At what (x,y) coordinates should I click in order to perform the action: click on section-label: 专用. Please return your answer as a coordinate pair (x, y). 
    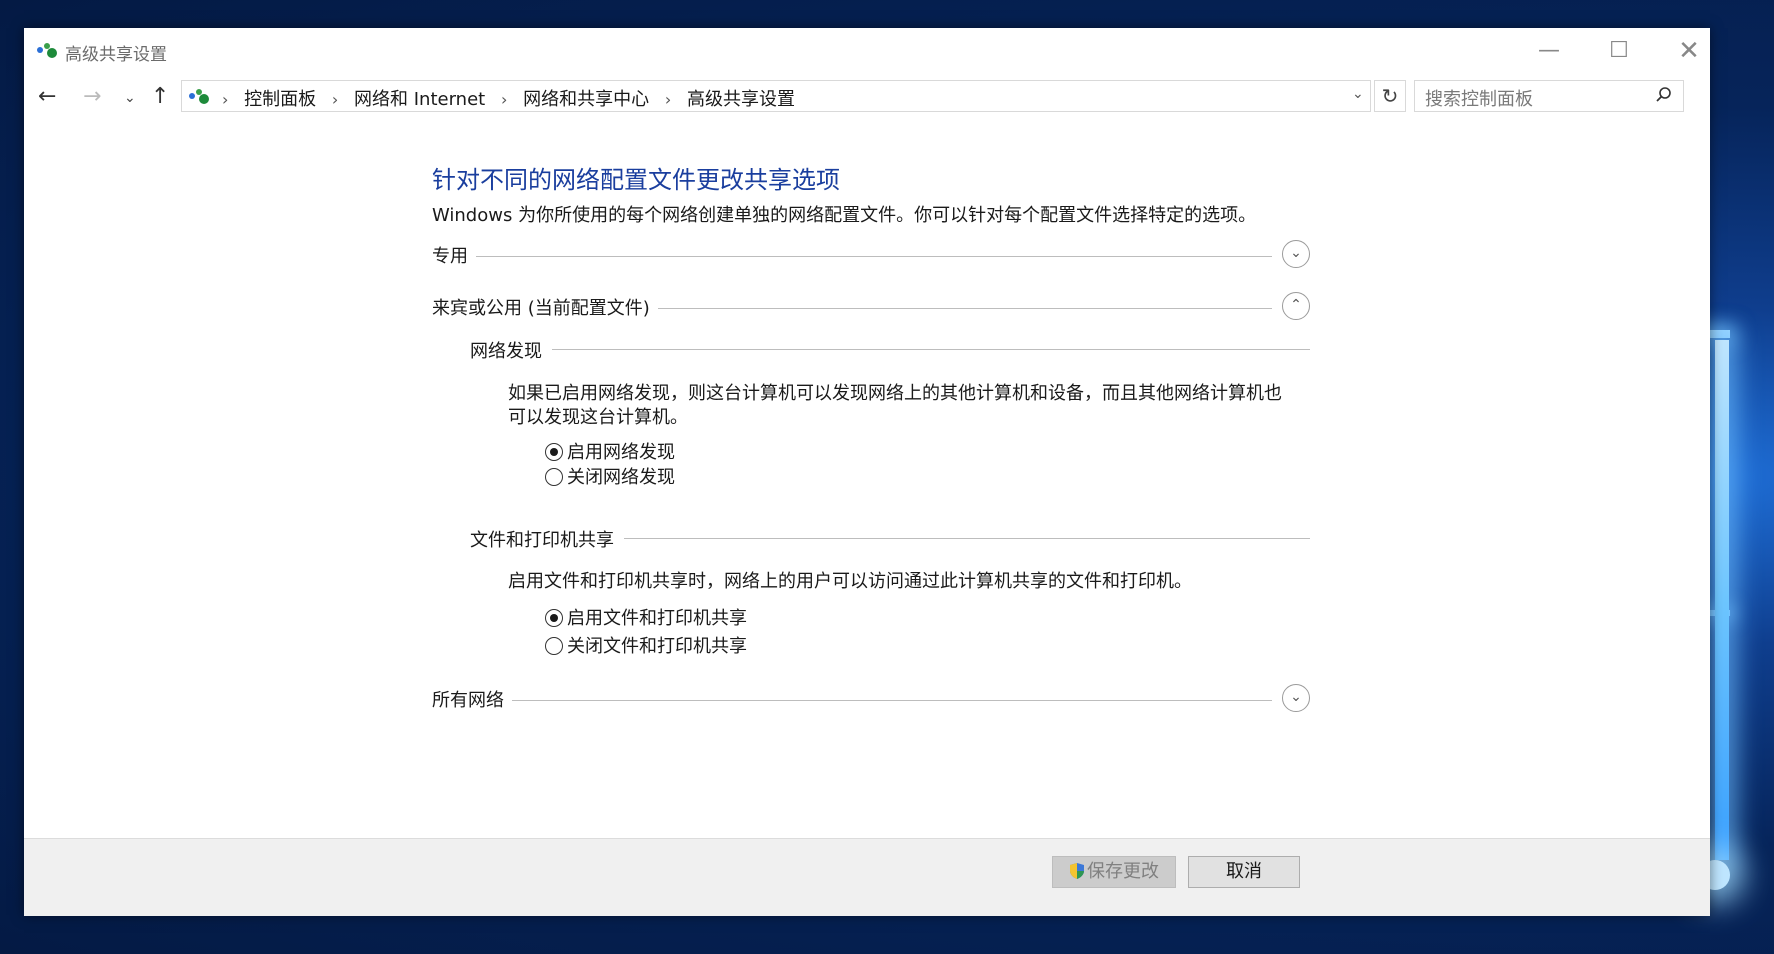
    Looking at the image, I should click on (454, 255).